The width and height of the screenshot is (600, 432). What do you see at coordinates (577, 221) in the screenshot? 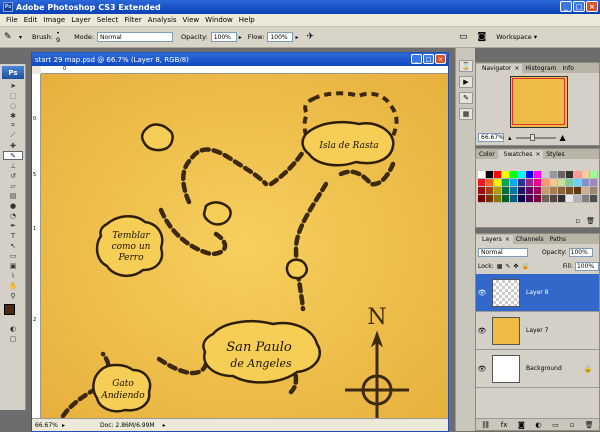
I see `new-swatch-icon: ▫` at bounding box center [577, 221].